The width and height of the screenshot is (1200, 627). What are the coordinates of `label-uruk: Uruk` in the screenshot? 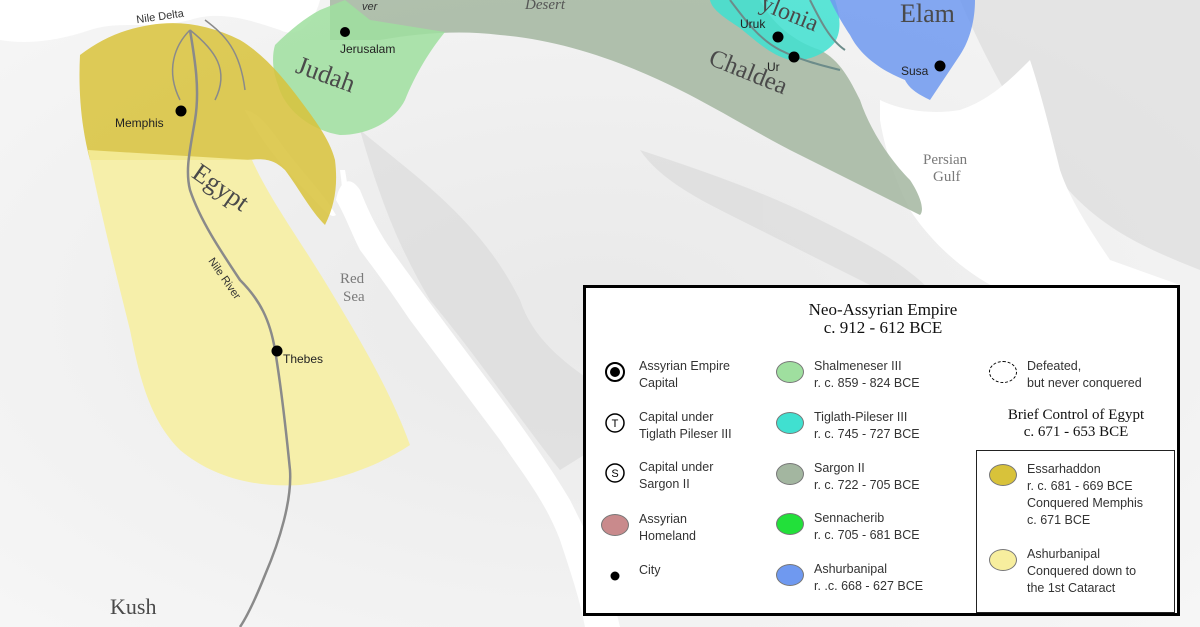 It's located at (753, 24).